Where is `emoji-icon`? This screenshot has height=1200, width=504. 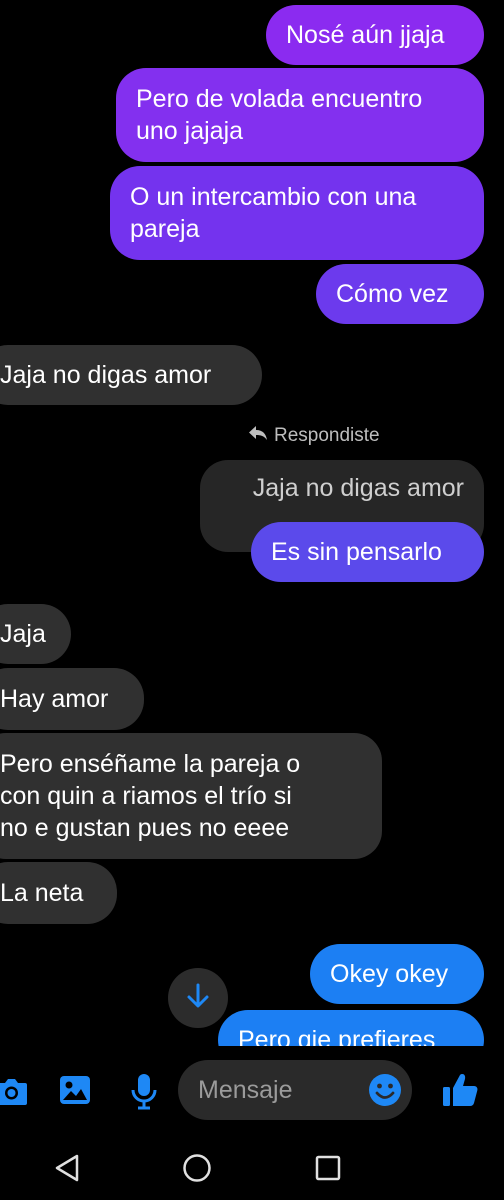 emoji-icon is located at coordinates (385, 1090).